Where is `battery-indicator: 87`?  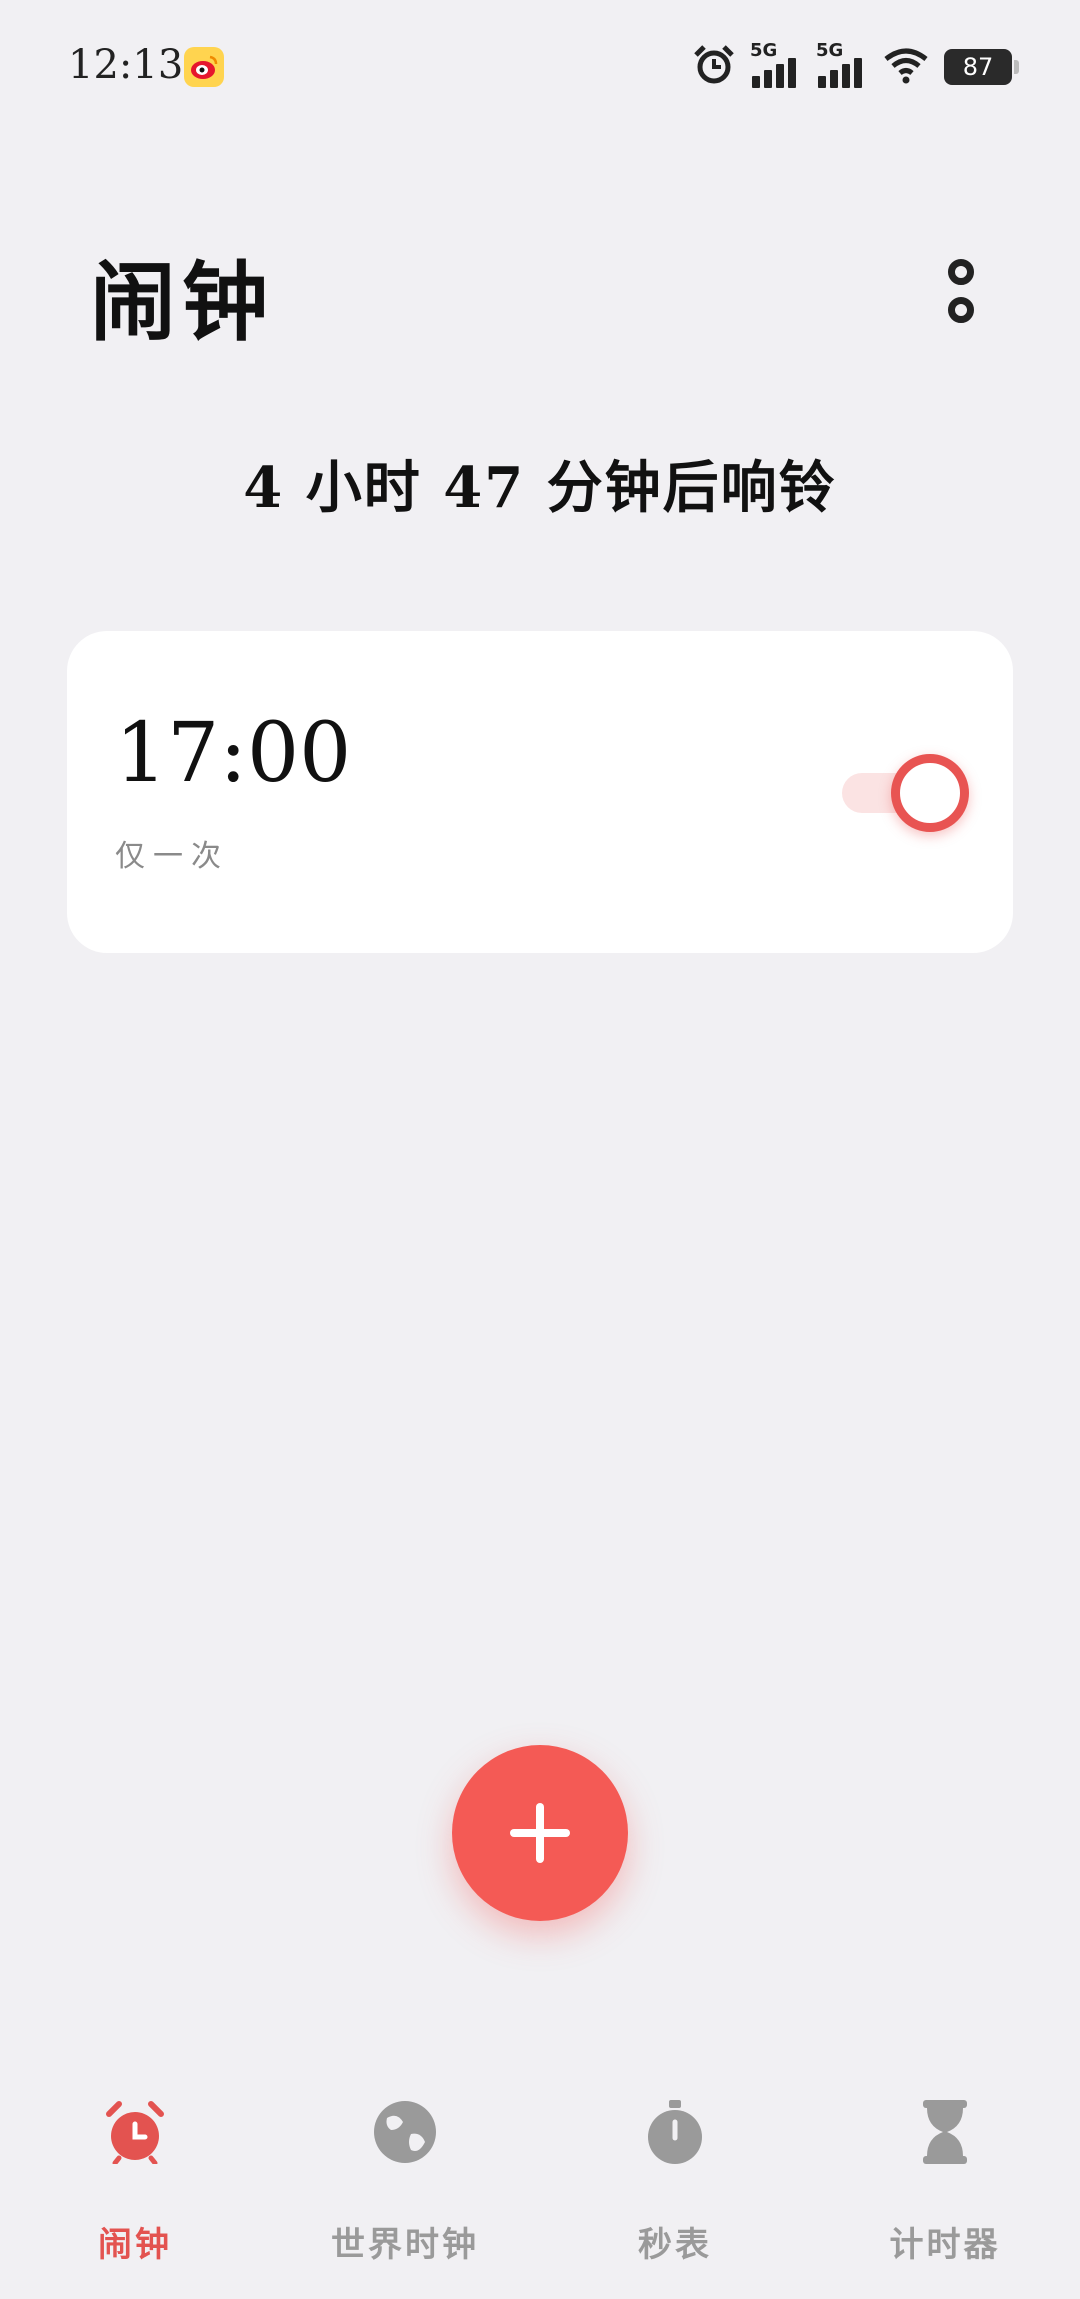
battery-indicator: 87 is located at coordinates (981, 67).